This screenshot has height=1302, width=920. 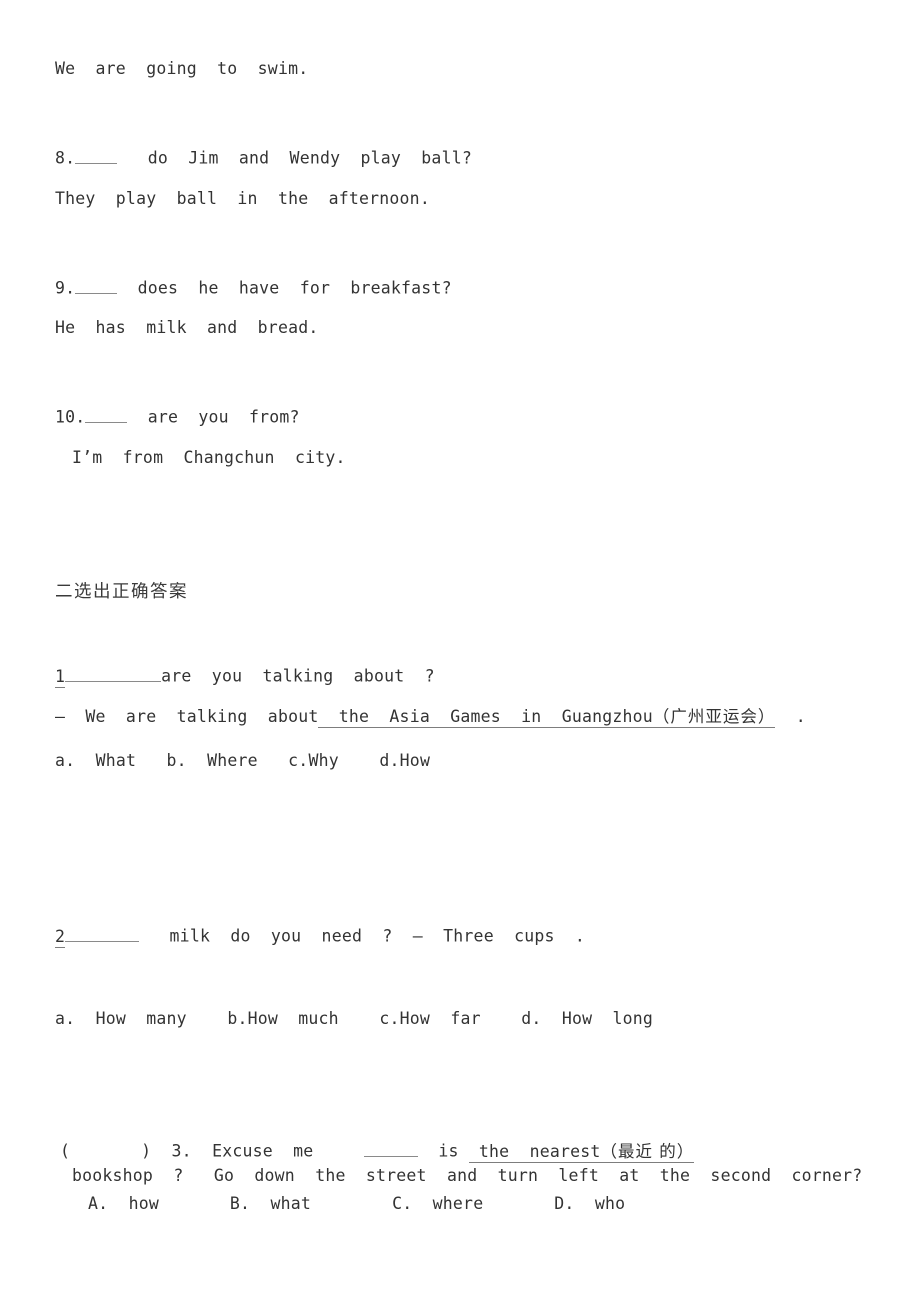 What do you see at coordinates (187, 327) in the screenshot?
I see `q9-answer-line: He has milk and bread.` at bounding box center [187, 327].